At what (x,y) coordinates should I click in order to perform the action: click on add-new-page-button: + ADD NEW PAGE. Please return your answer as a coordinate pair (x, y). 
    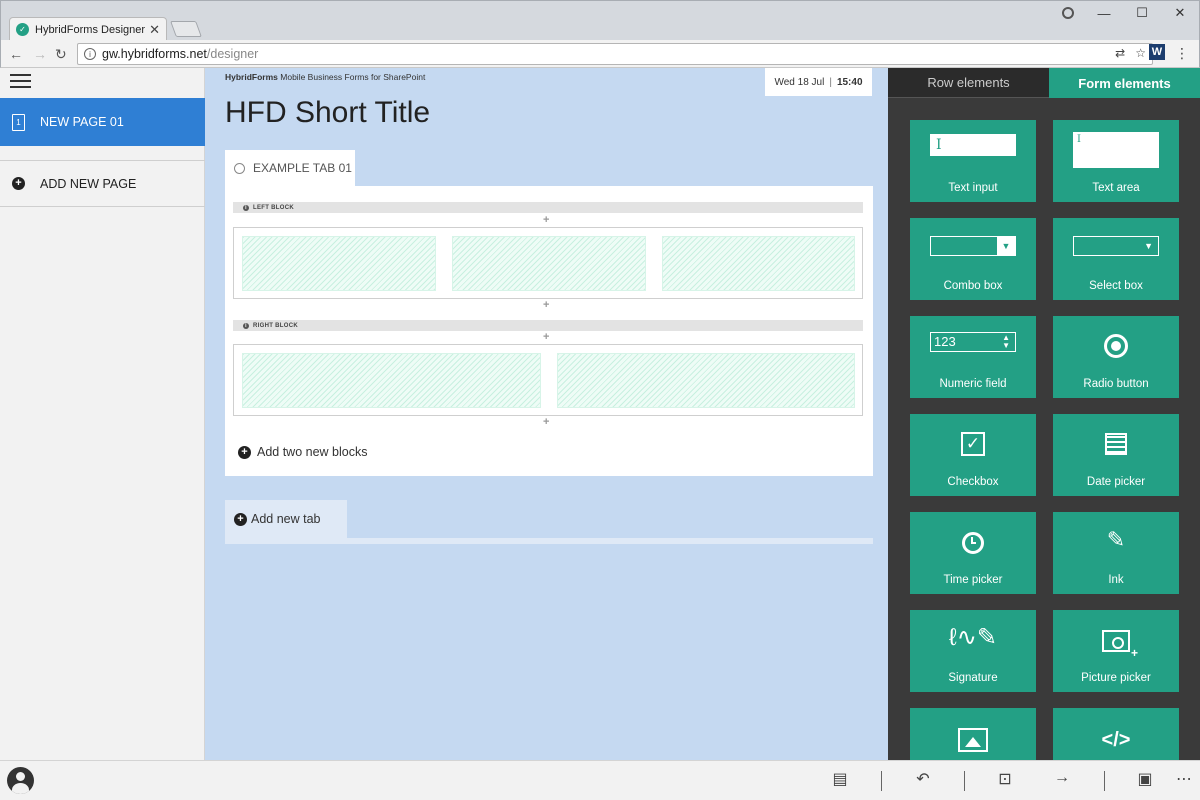
    Looking at the image, I should click on (102, 184).